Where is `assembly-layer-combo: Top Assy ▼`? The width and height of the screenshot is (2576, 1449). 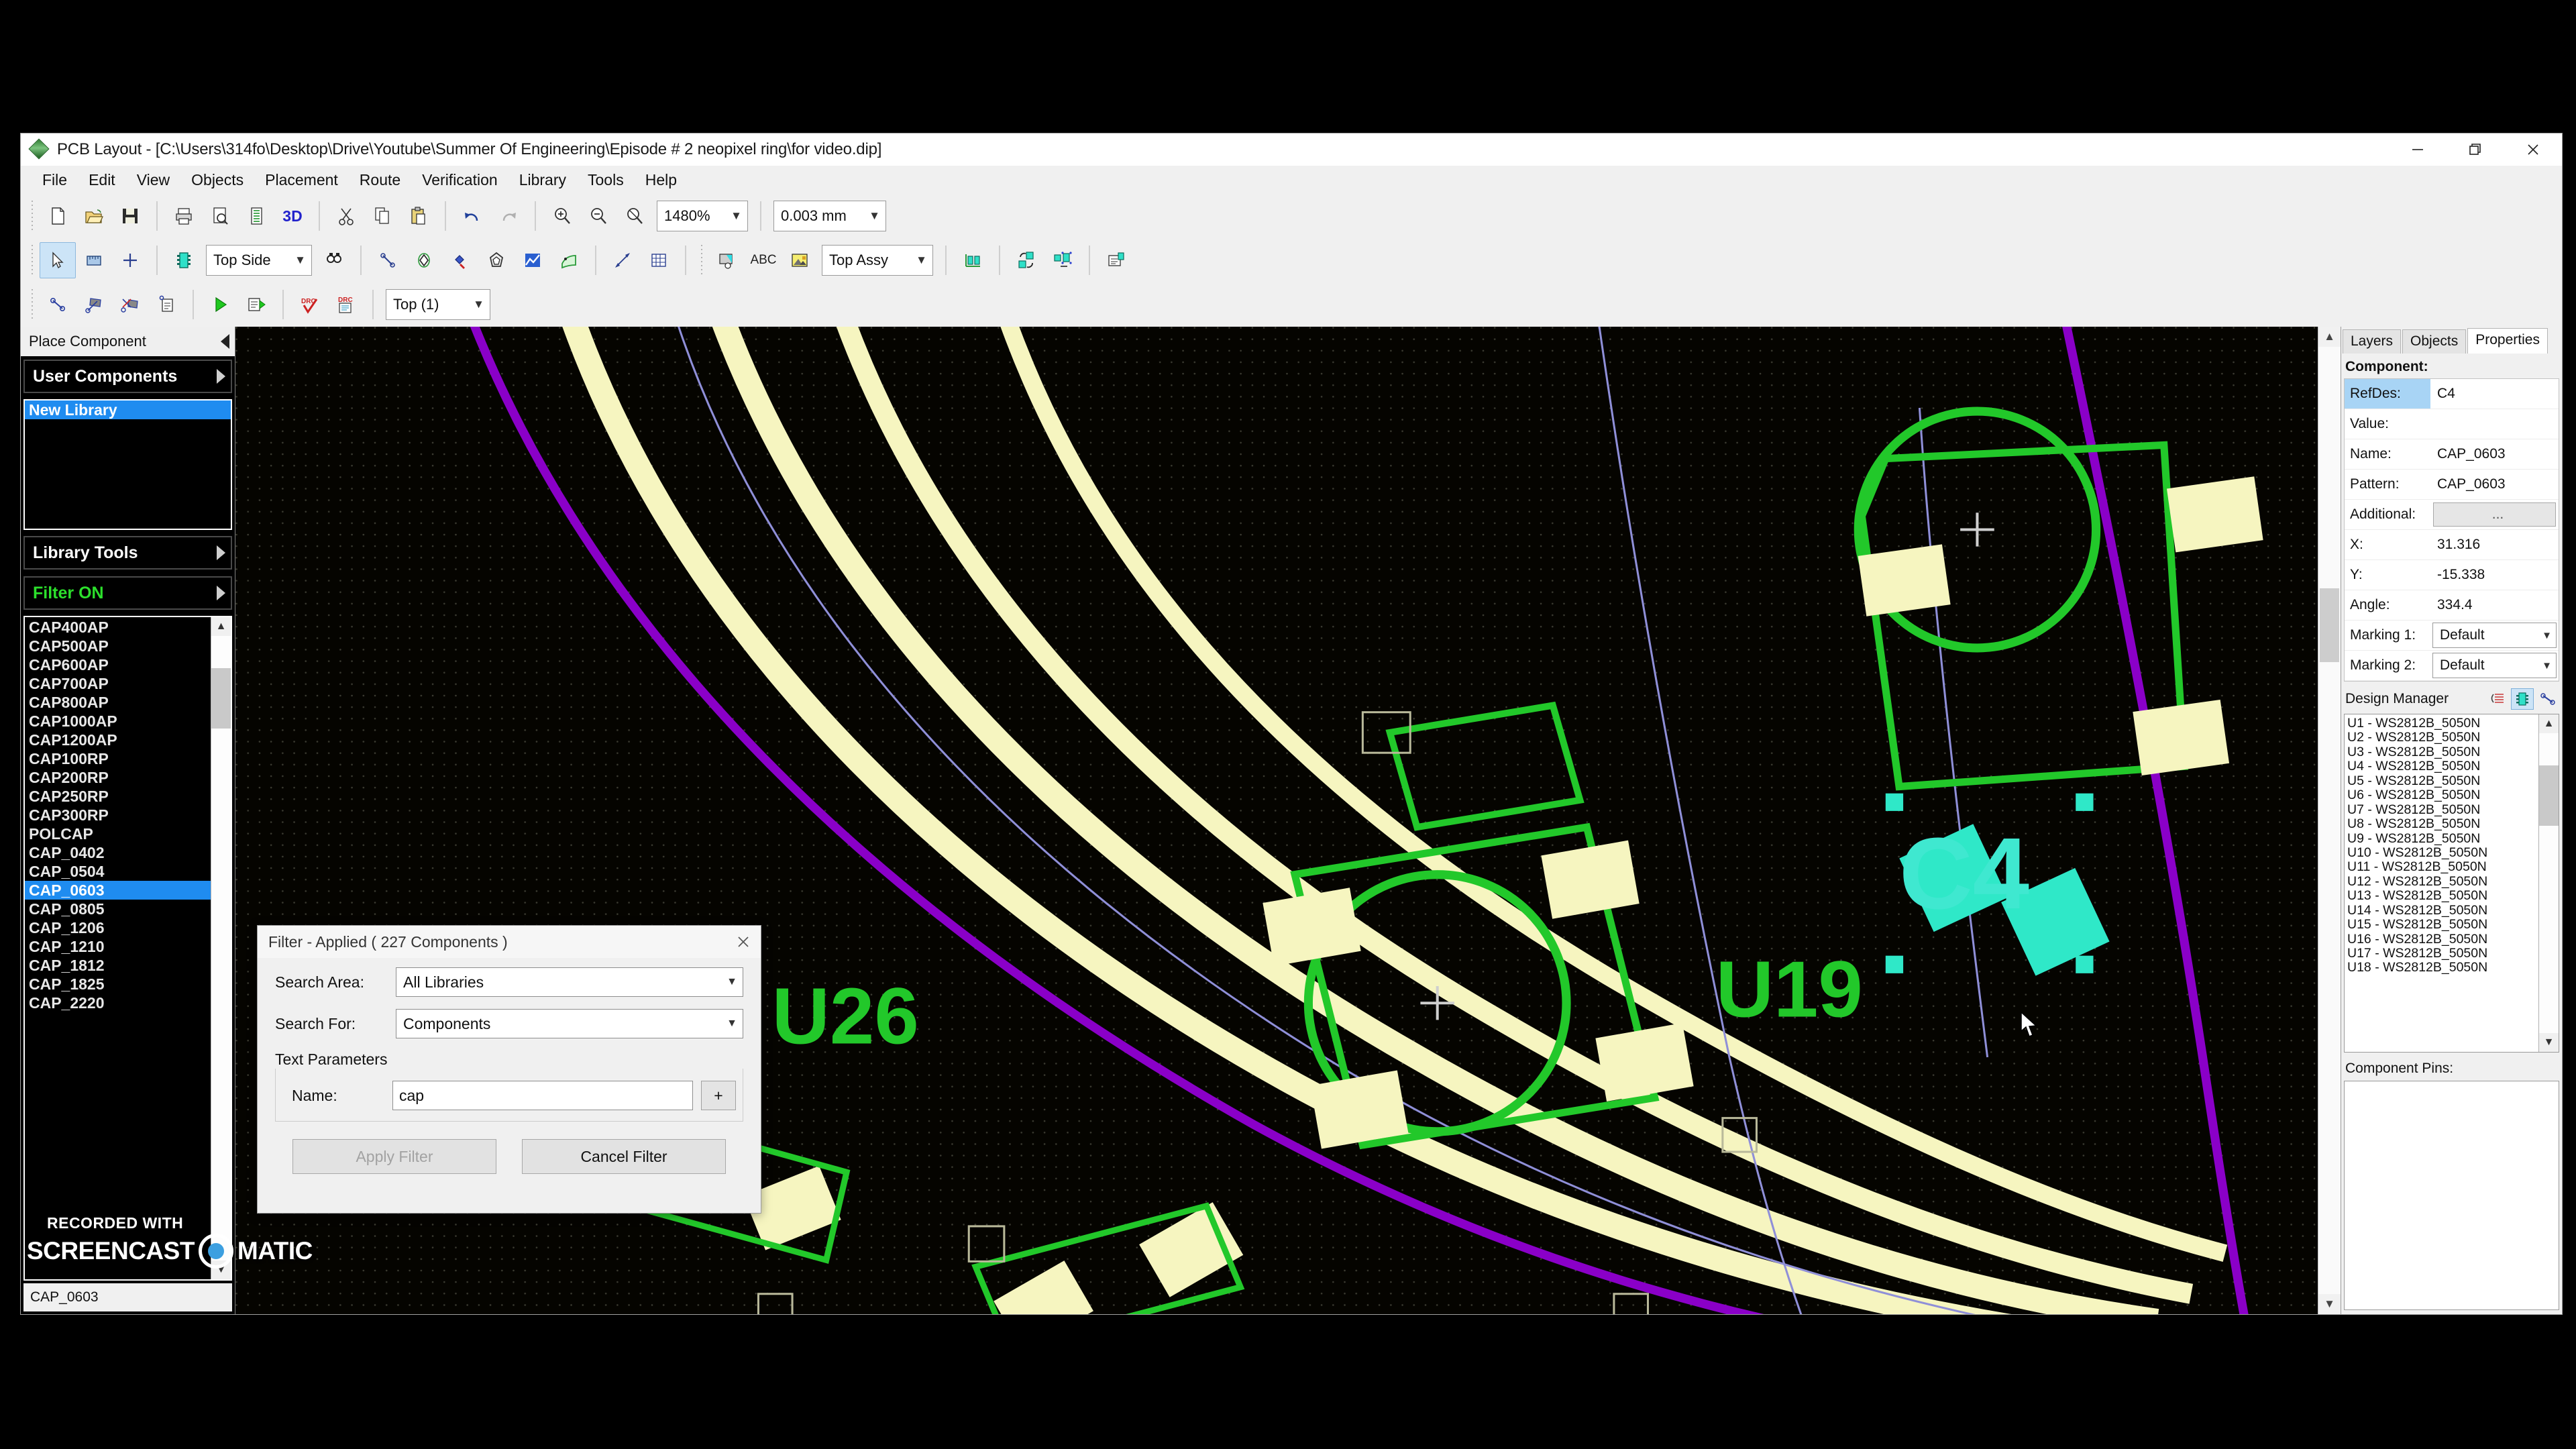
assembly-layer-combo: Top Assy ▼ is located at coordinates (877, 260).